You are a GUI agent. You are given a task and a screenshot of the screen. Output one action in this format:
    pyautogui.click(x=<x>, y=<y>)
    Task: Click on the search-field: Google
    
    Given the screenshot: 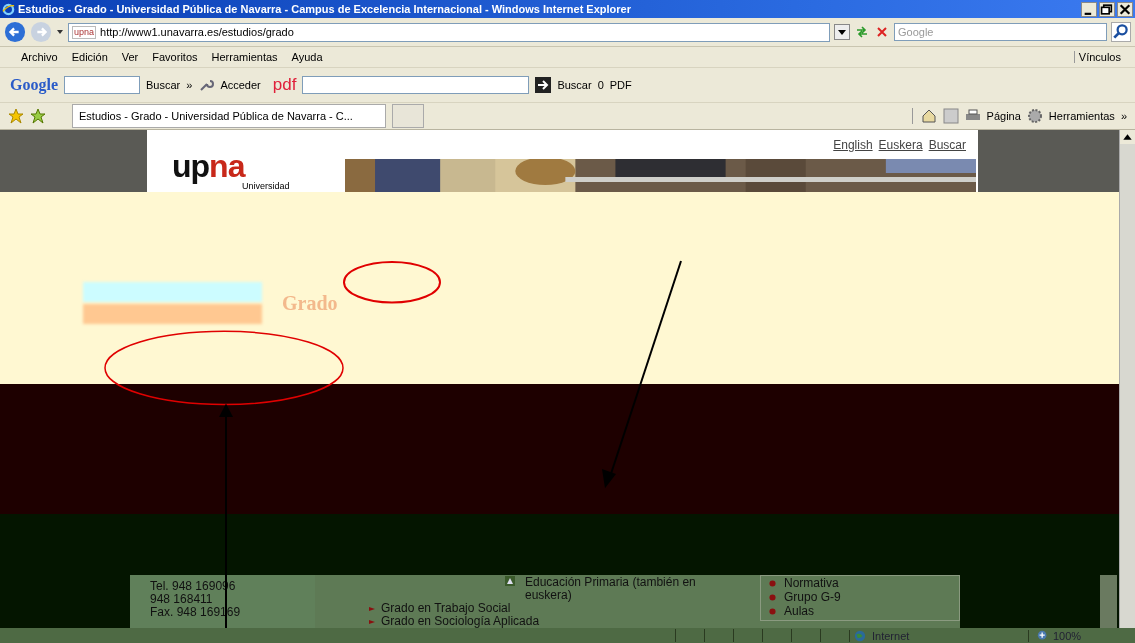 What is the action you would take?
    pyautogui.click(x=1000, y=32)
    